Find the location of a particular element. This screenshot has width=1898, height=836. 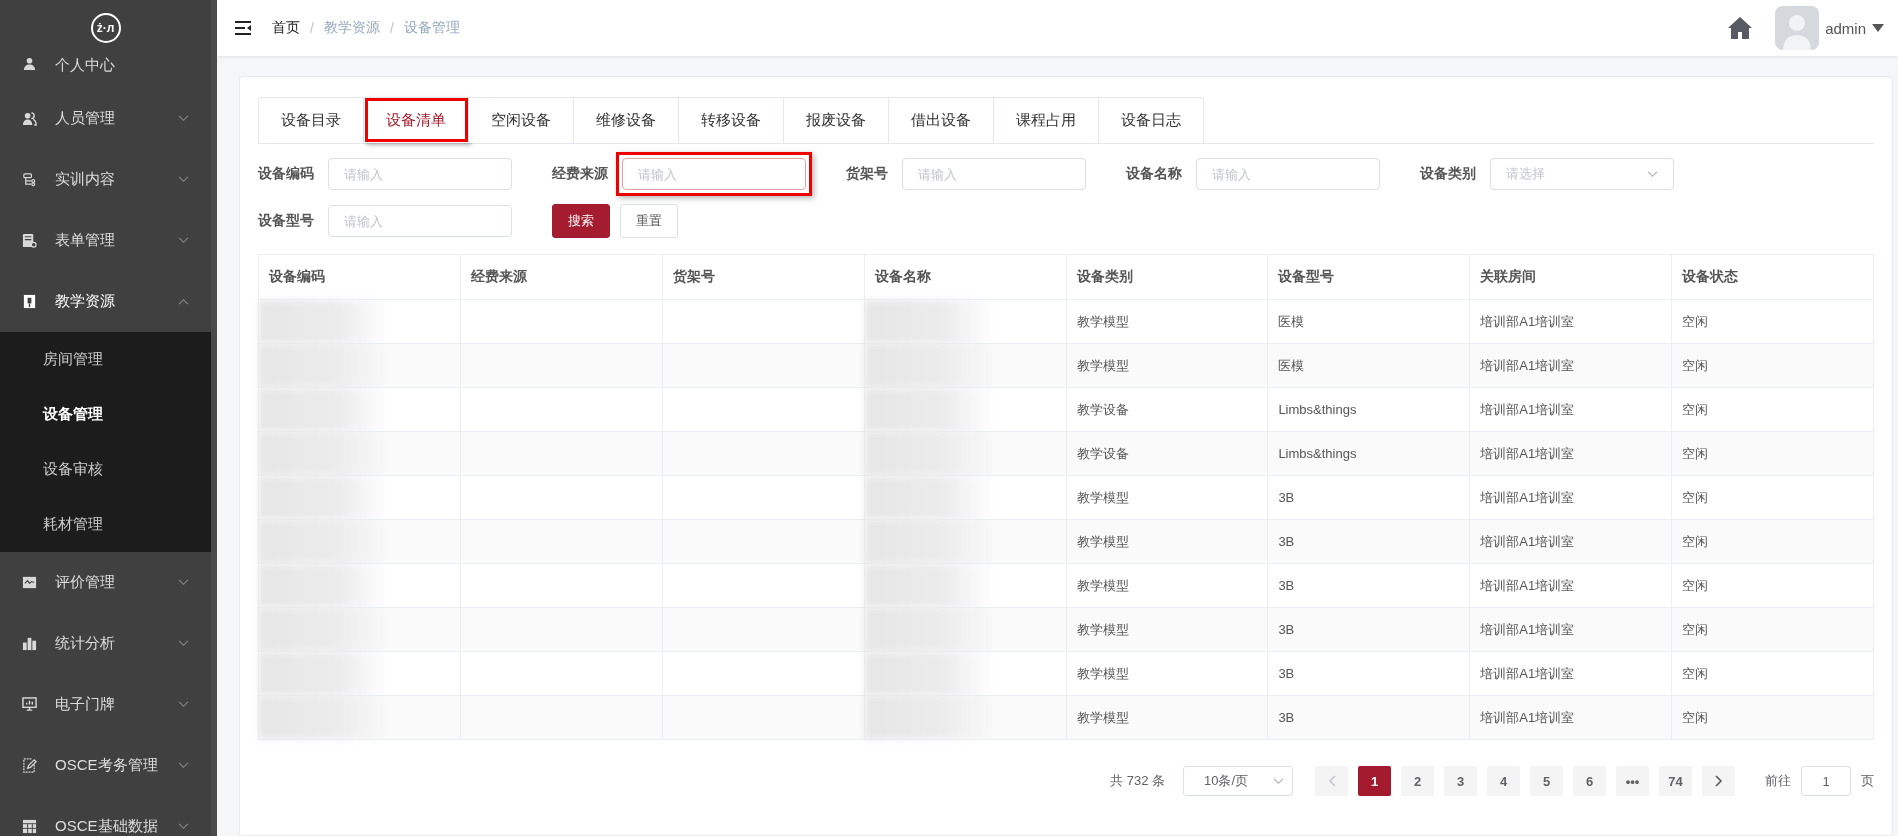

home-icon is located at coordinates (1740, 28).